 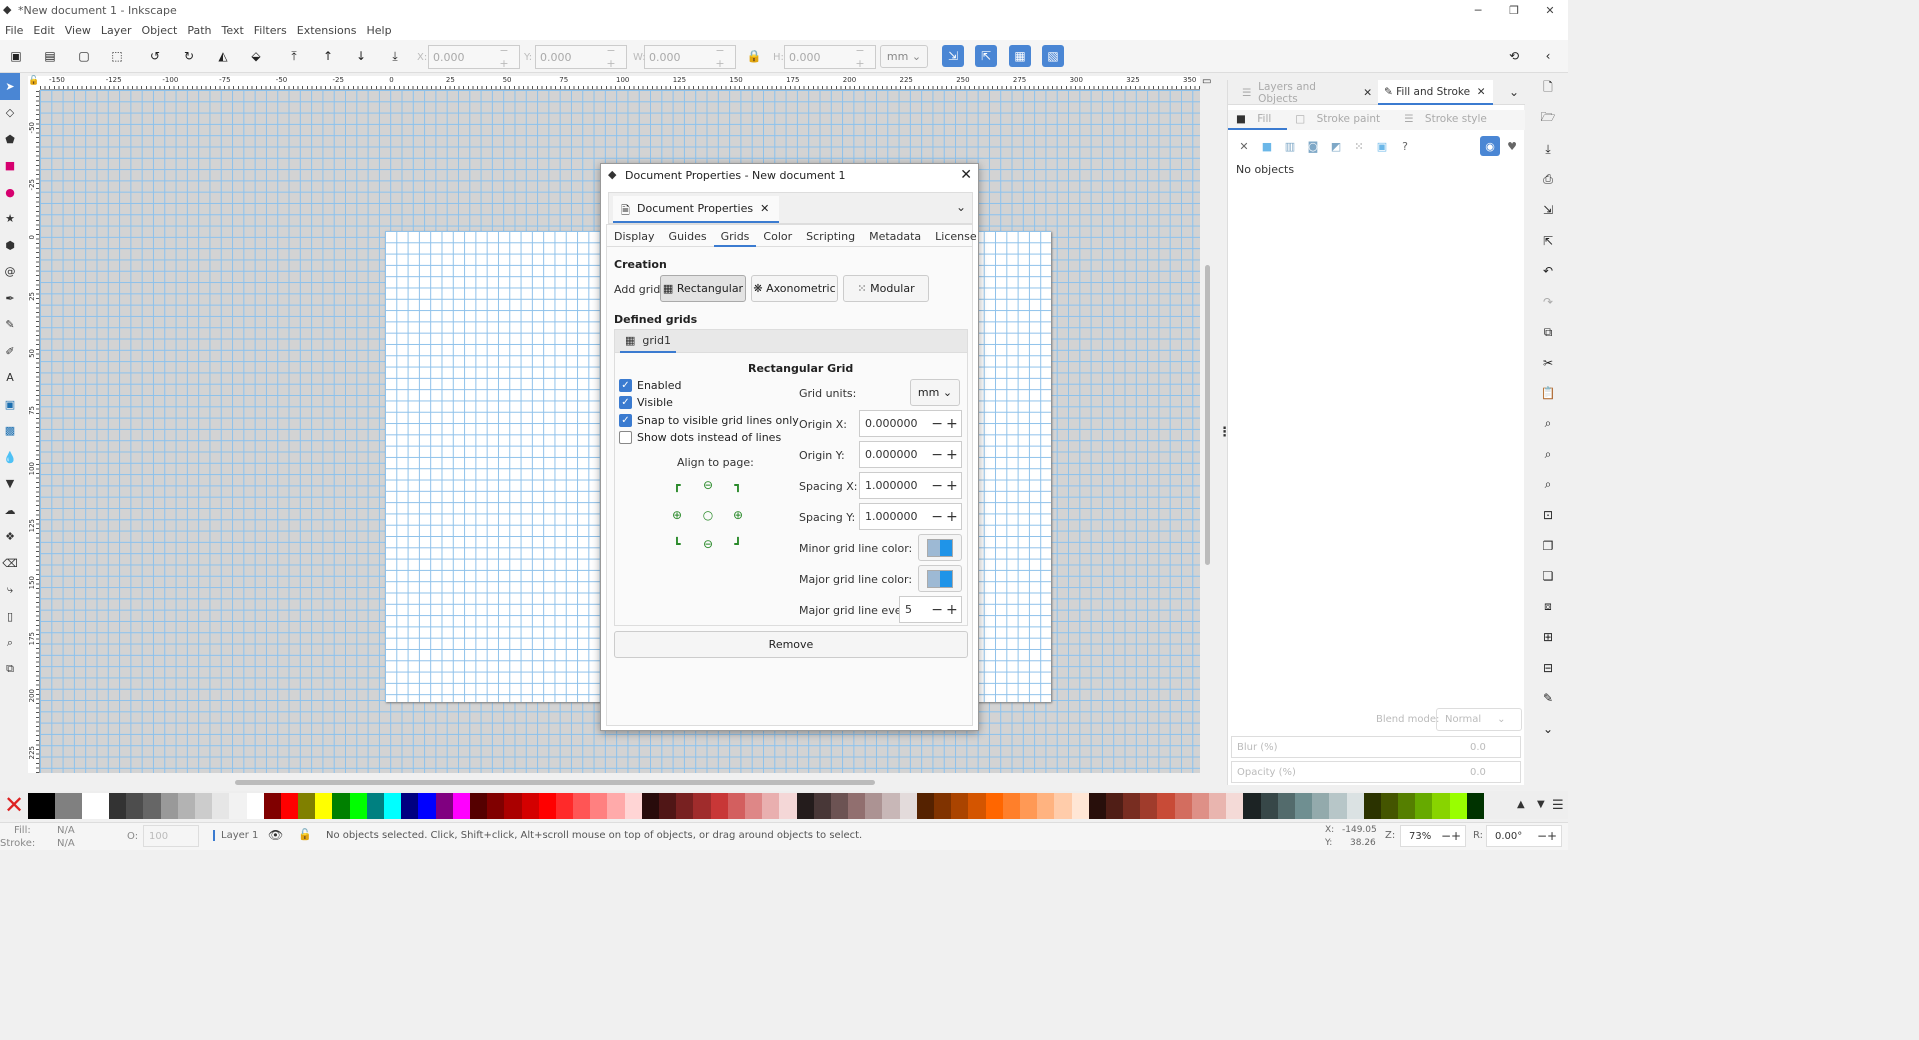 I want to click on y-field: Y: 0.000 −+, so click(x=575, y=57).